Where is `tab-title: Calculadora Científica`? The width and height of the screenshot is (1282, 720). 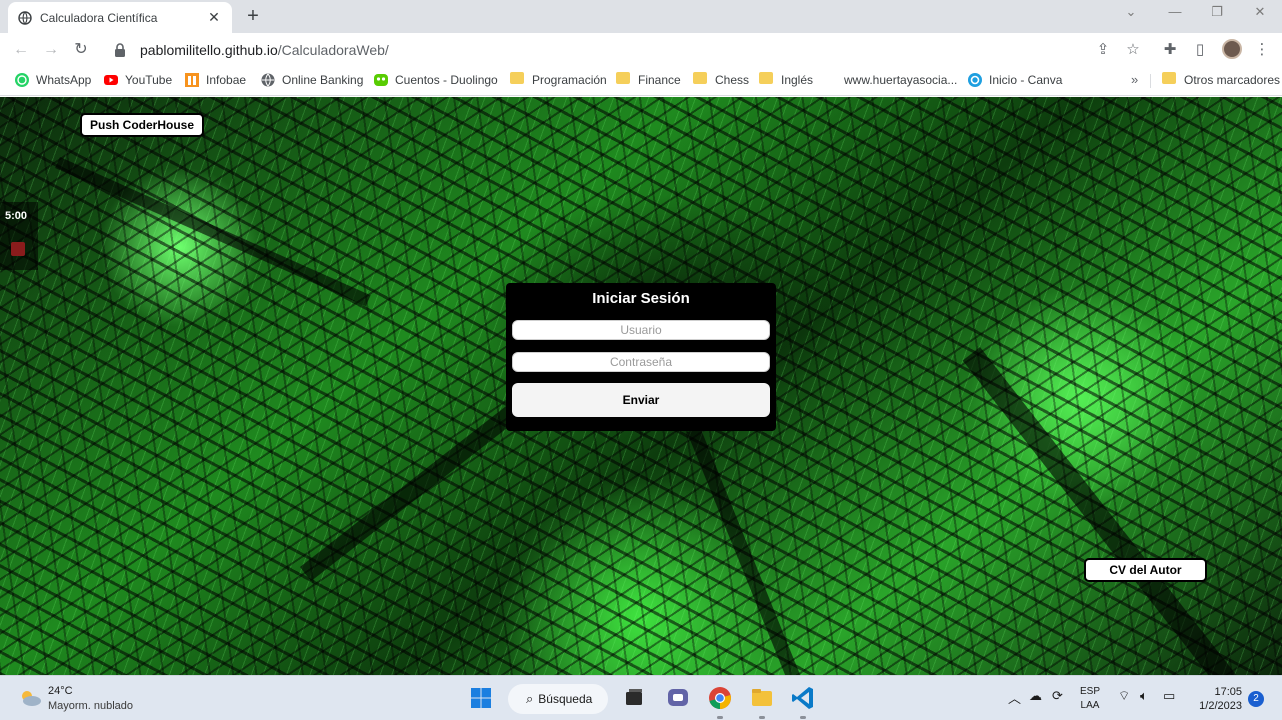 tab-title: Calculadora Científica is located at coordinates (99, 17).